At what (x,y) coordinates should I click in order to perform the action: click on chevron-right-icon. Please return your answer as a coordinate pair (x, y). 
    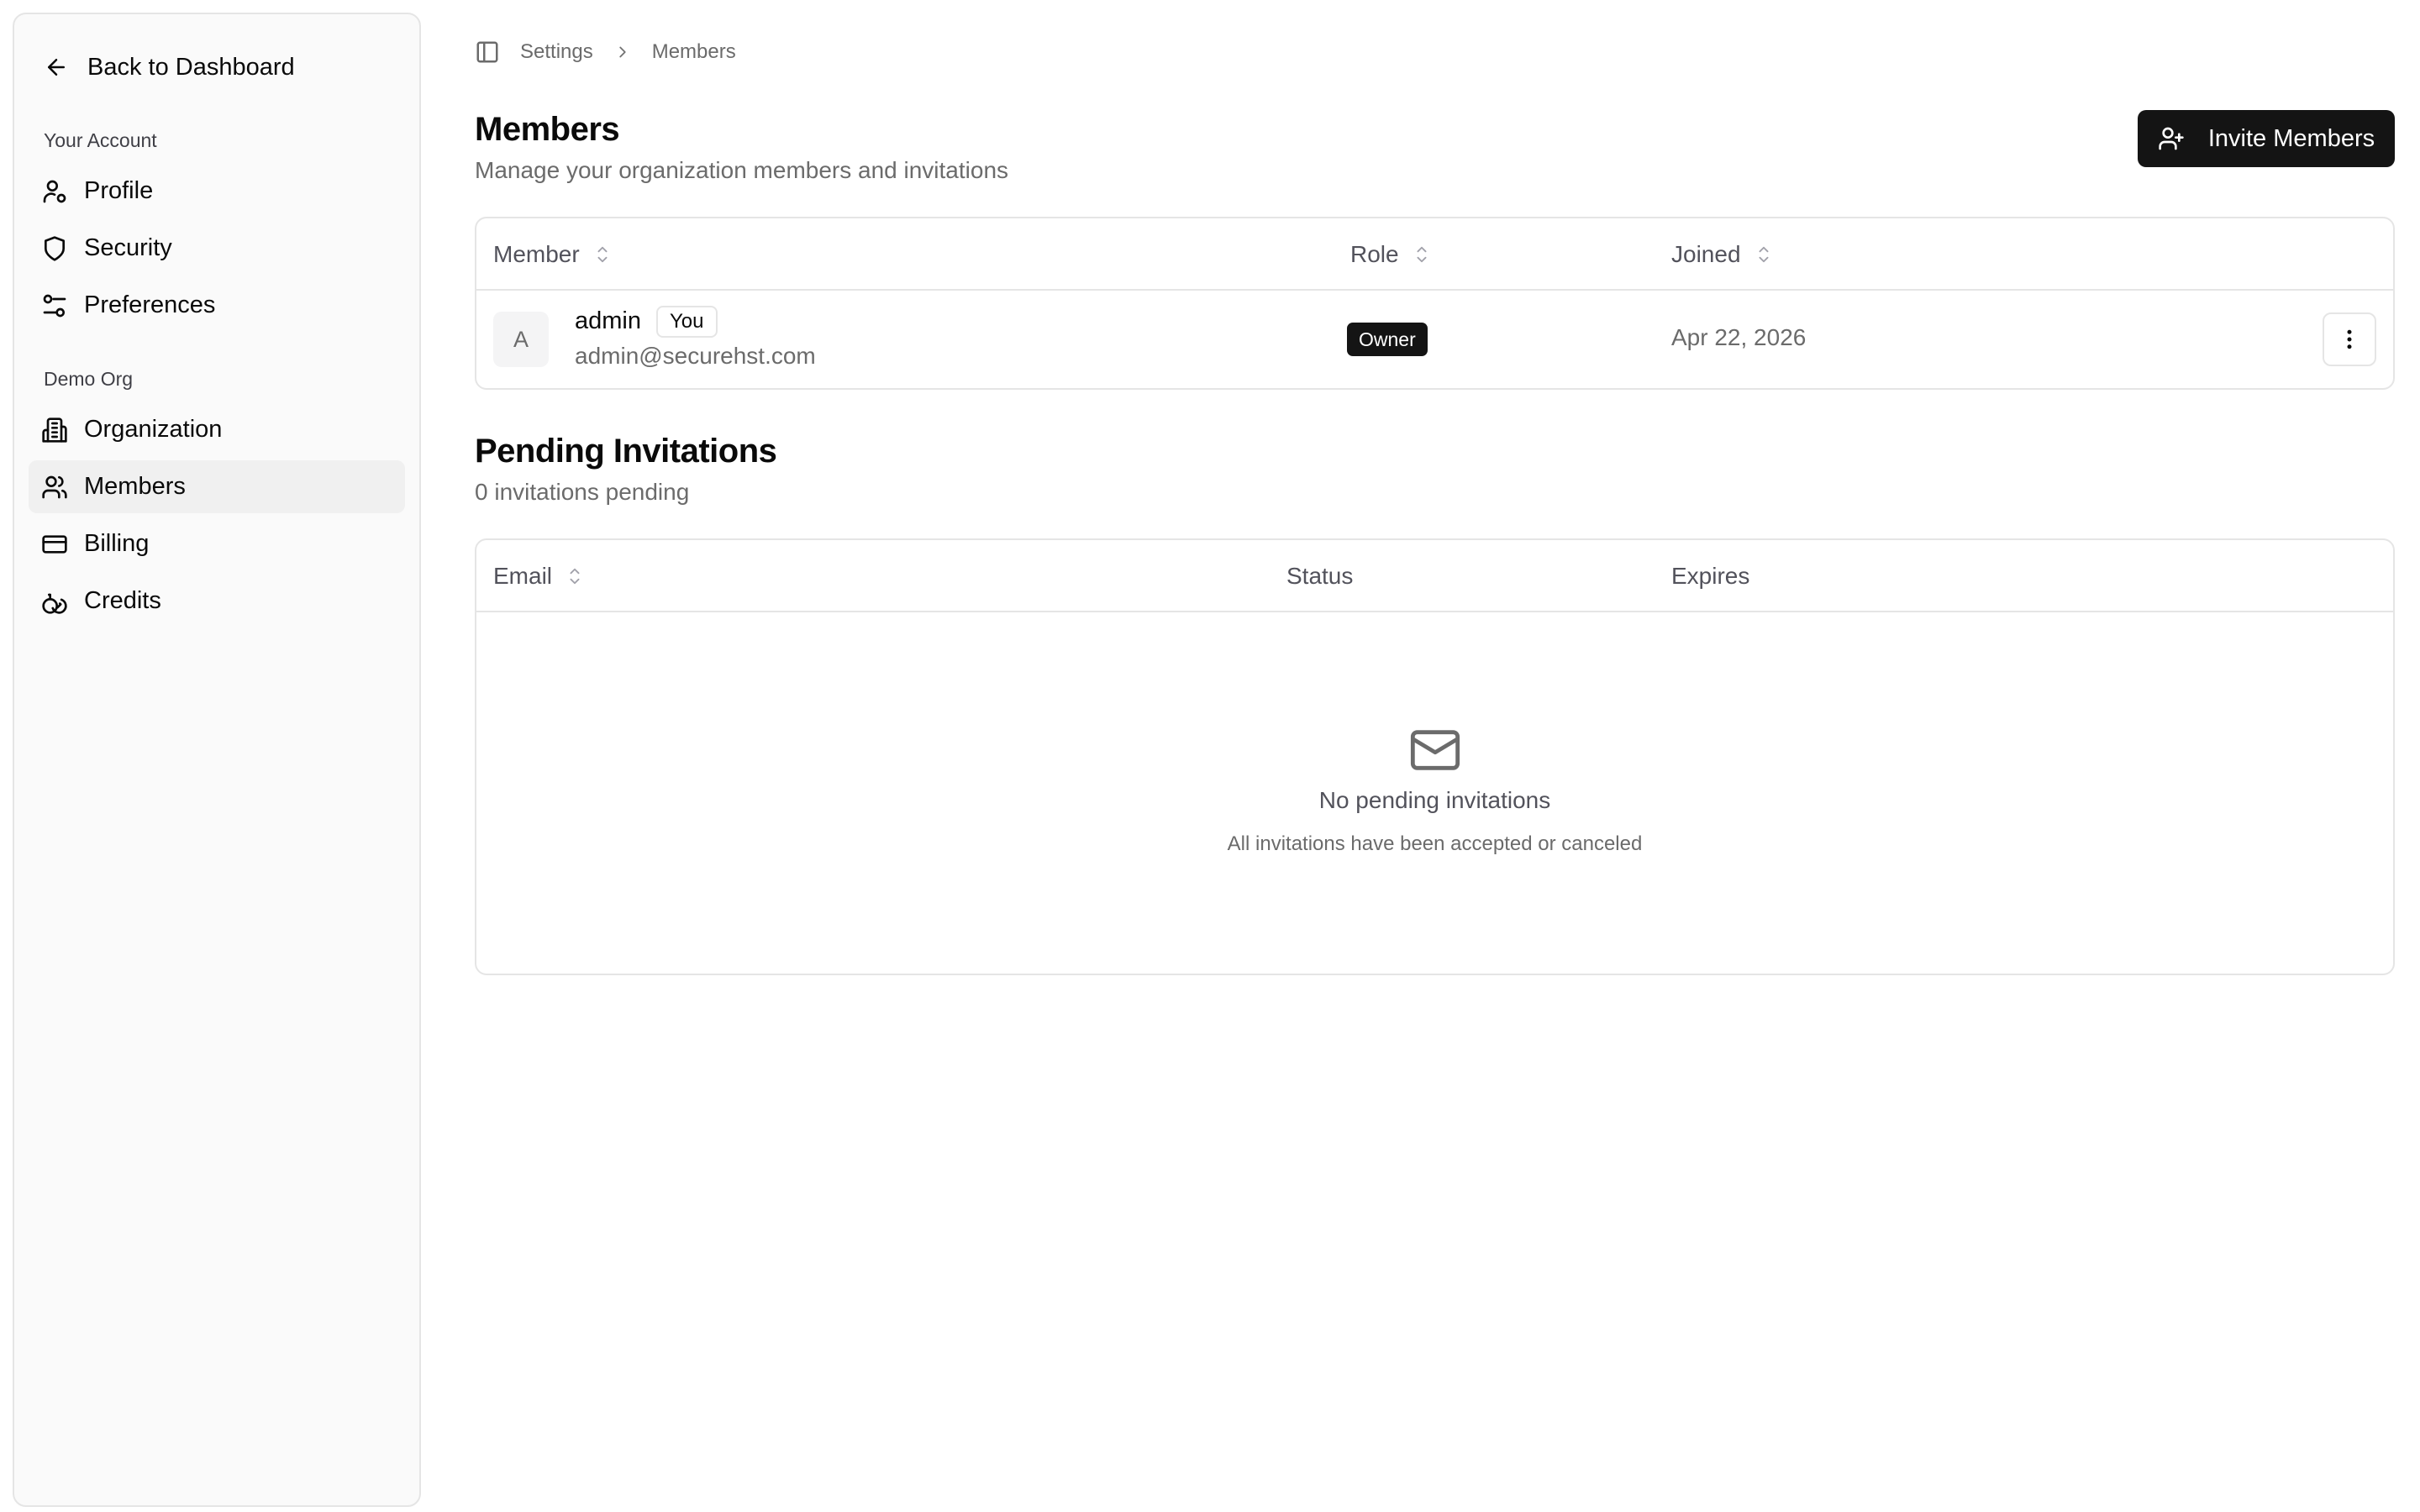
    Looking at the image, I should click on (622, 52).